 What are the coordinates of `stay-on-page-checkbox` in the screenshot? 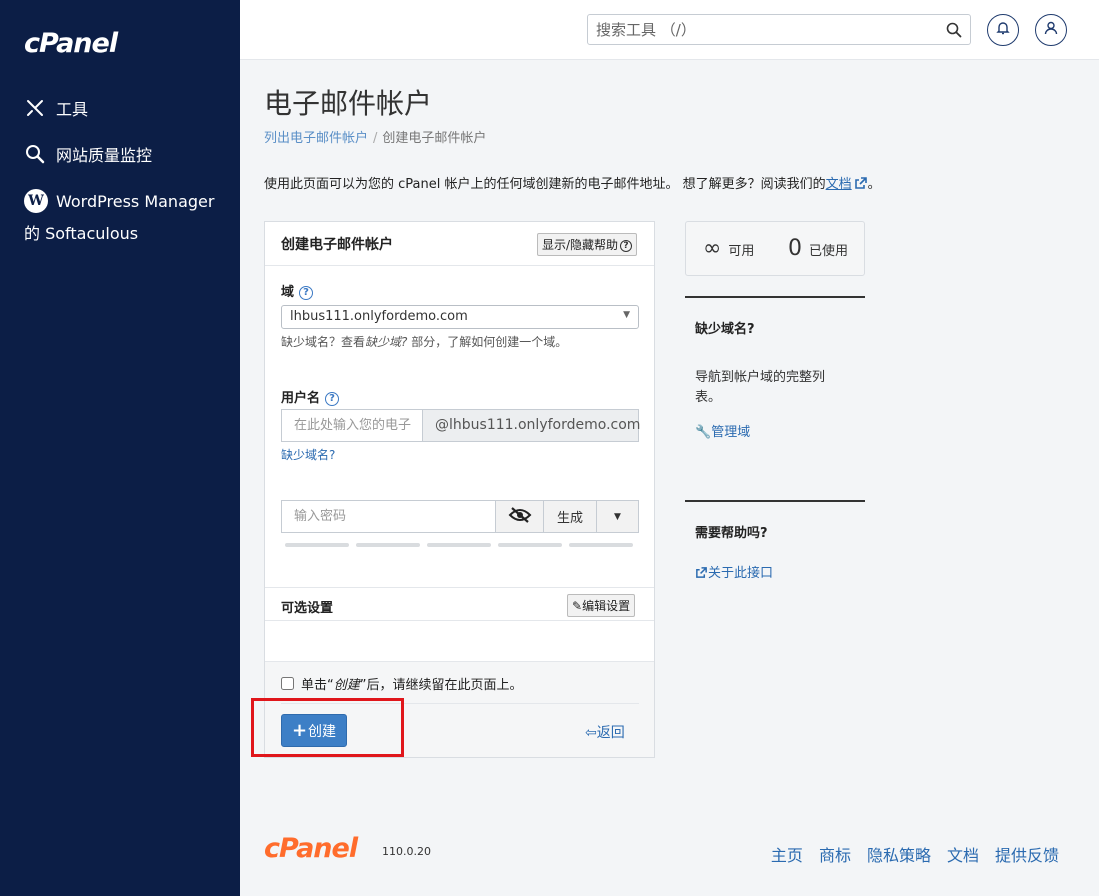 It's located at (287, 683).